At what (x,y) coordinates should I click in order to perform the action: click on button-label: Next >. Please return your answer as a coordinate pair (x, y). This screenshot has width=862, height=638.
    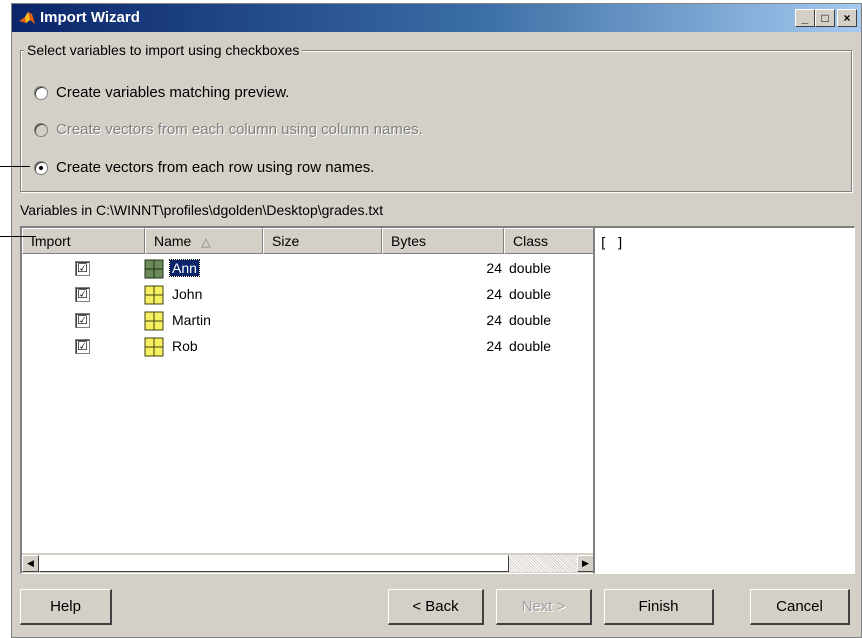
    Looking at the image, I should click on (543, 606).